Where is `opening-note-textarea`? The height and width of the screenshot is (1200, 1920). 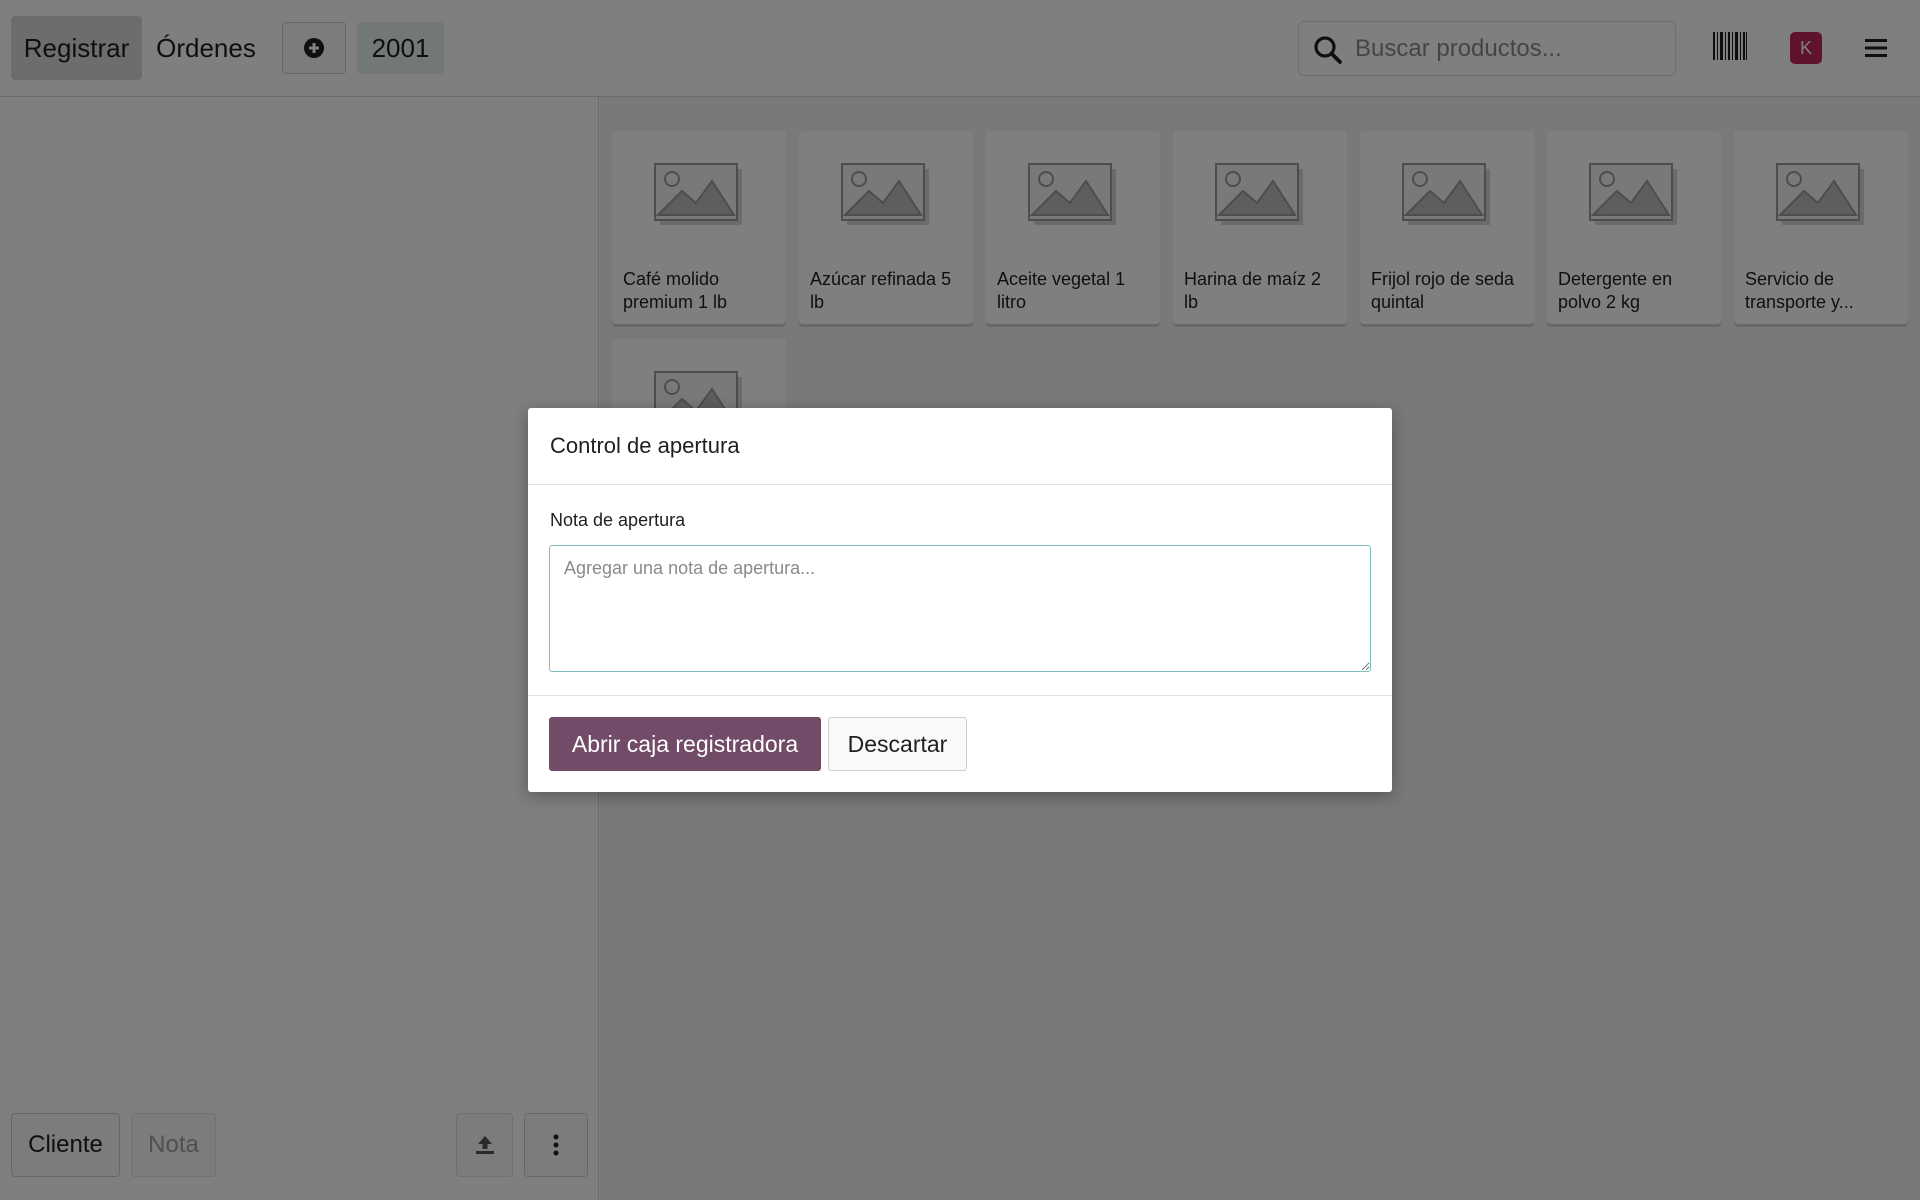
opening-note-textarea is located at coordinates (960, 608).